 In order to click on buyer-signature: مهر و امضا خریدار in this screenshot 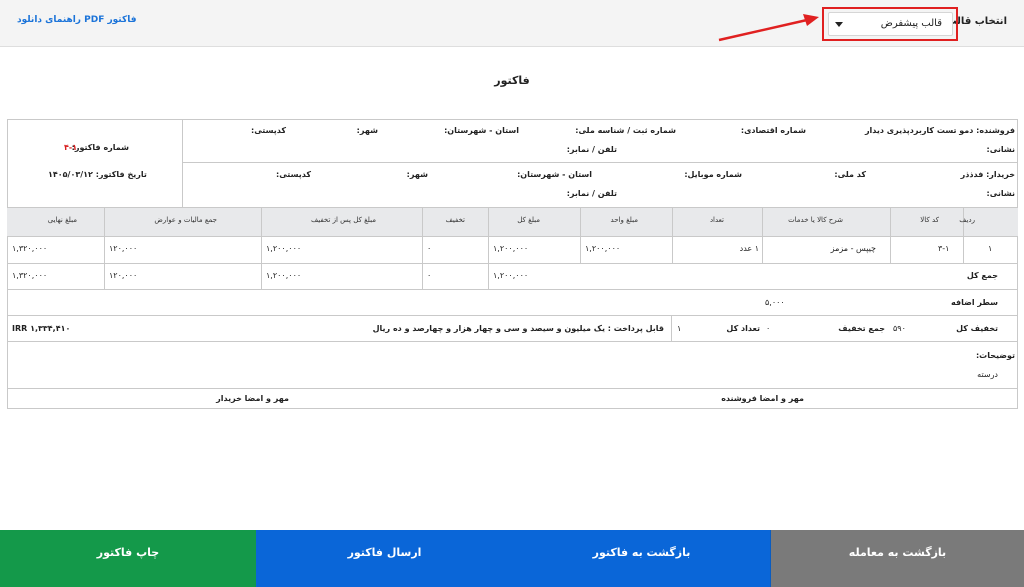, I will do `click(252, 398)`.